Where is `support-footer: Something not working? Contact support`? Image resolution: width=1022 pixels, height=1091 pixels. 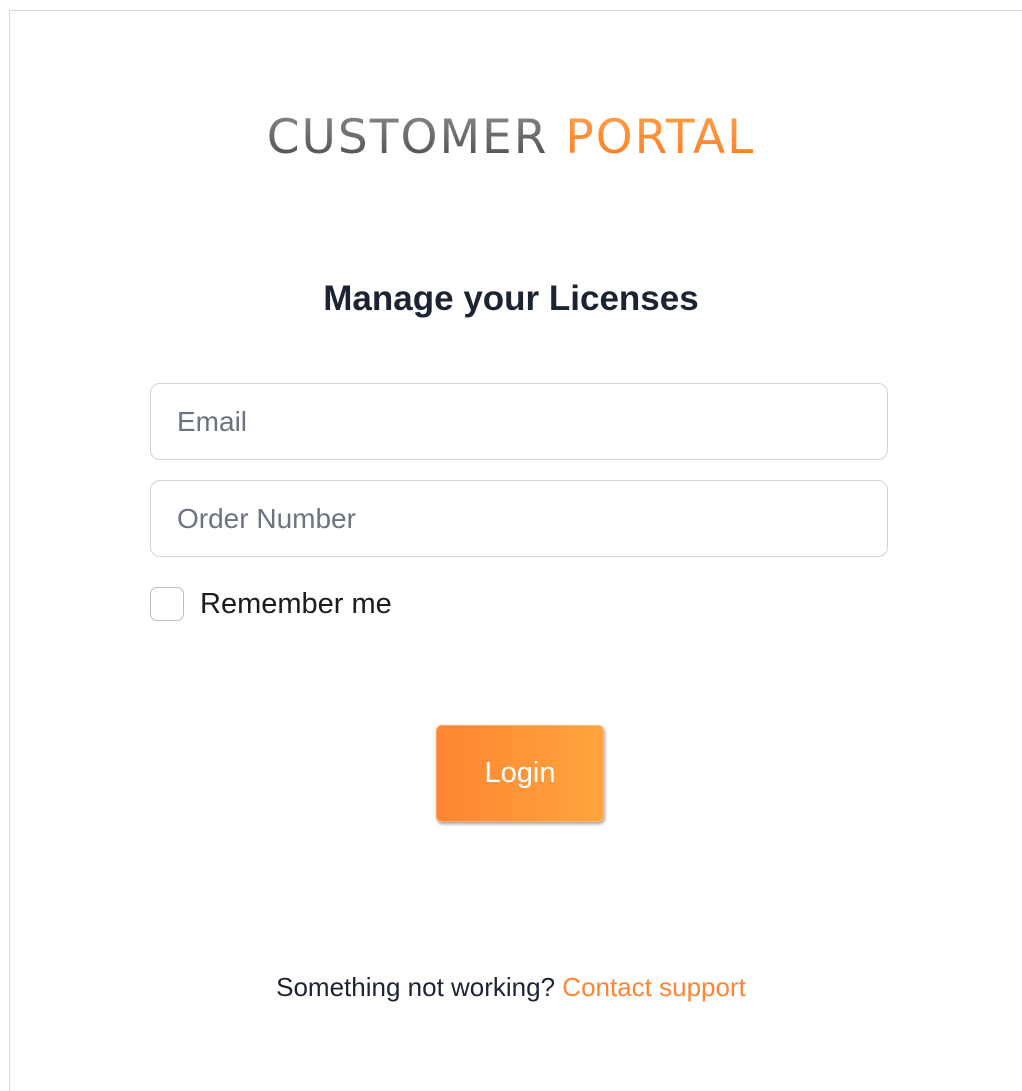 support-footer: Something not working? Contact support is located at coordinates (511, 987).